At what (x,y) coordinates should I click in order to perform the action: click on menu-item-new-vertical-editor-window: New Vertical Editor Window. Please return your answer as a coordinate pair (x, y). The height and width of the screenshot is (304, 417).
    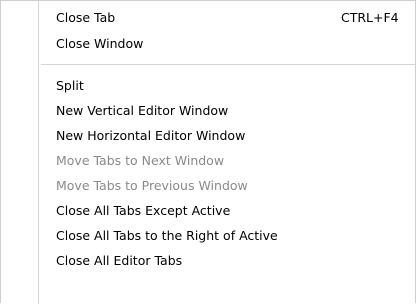
    Looking at the image, I should click on (208, 111).